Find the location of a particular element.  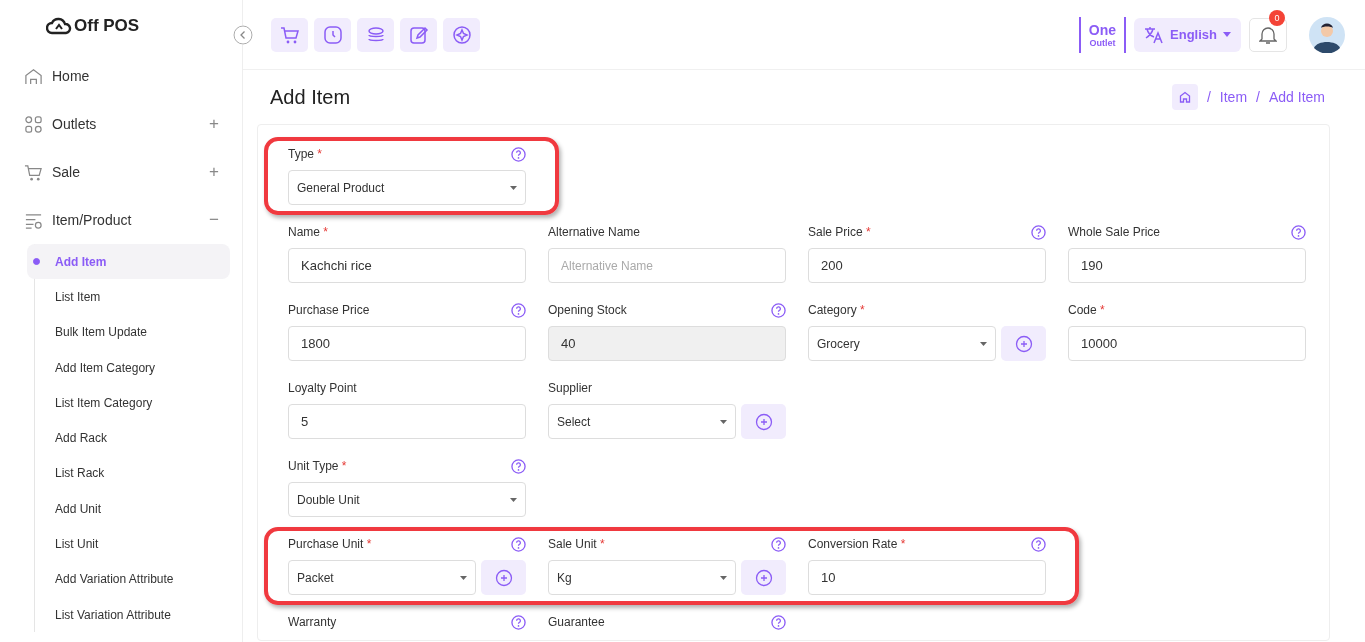

field-label: Opening Stock is located at coordinates (587, 310).